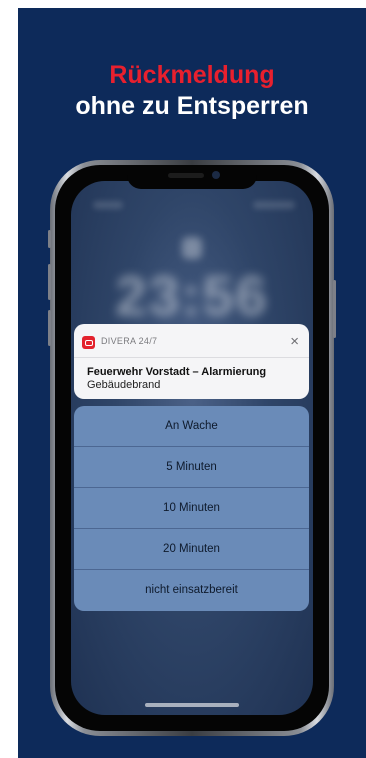  I want to click on volume-up-button, so click(49, 282).